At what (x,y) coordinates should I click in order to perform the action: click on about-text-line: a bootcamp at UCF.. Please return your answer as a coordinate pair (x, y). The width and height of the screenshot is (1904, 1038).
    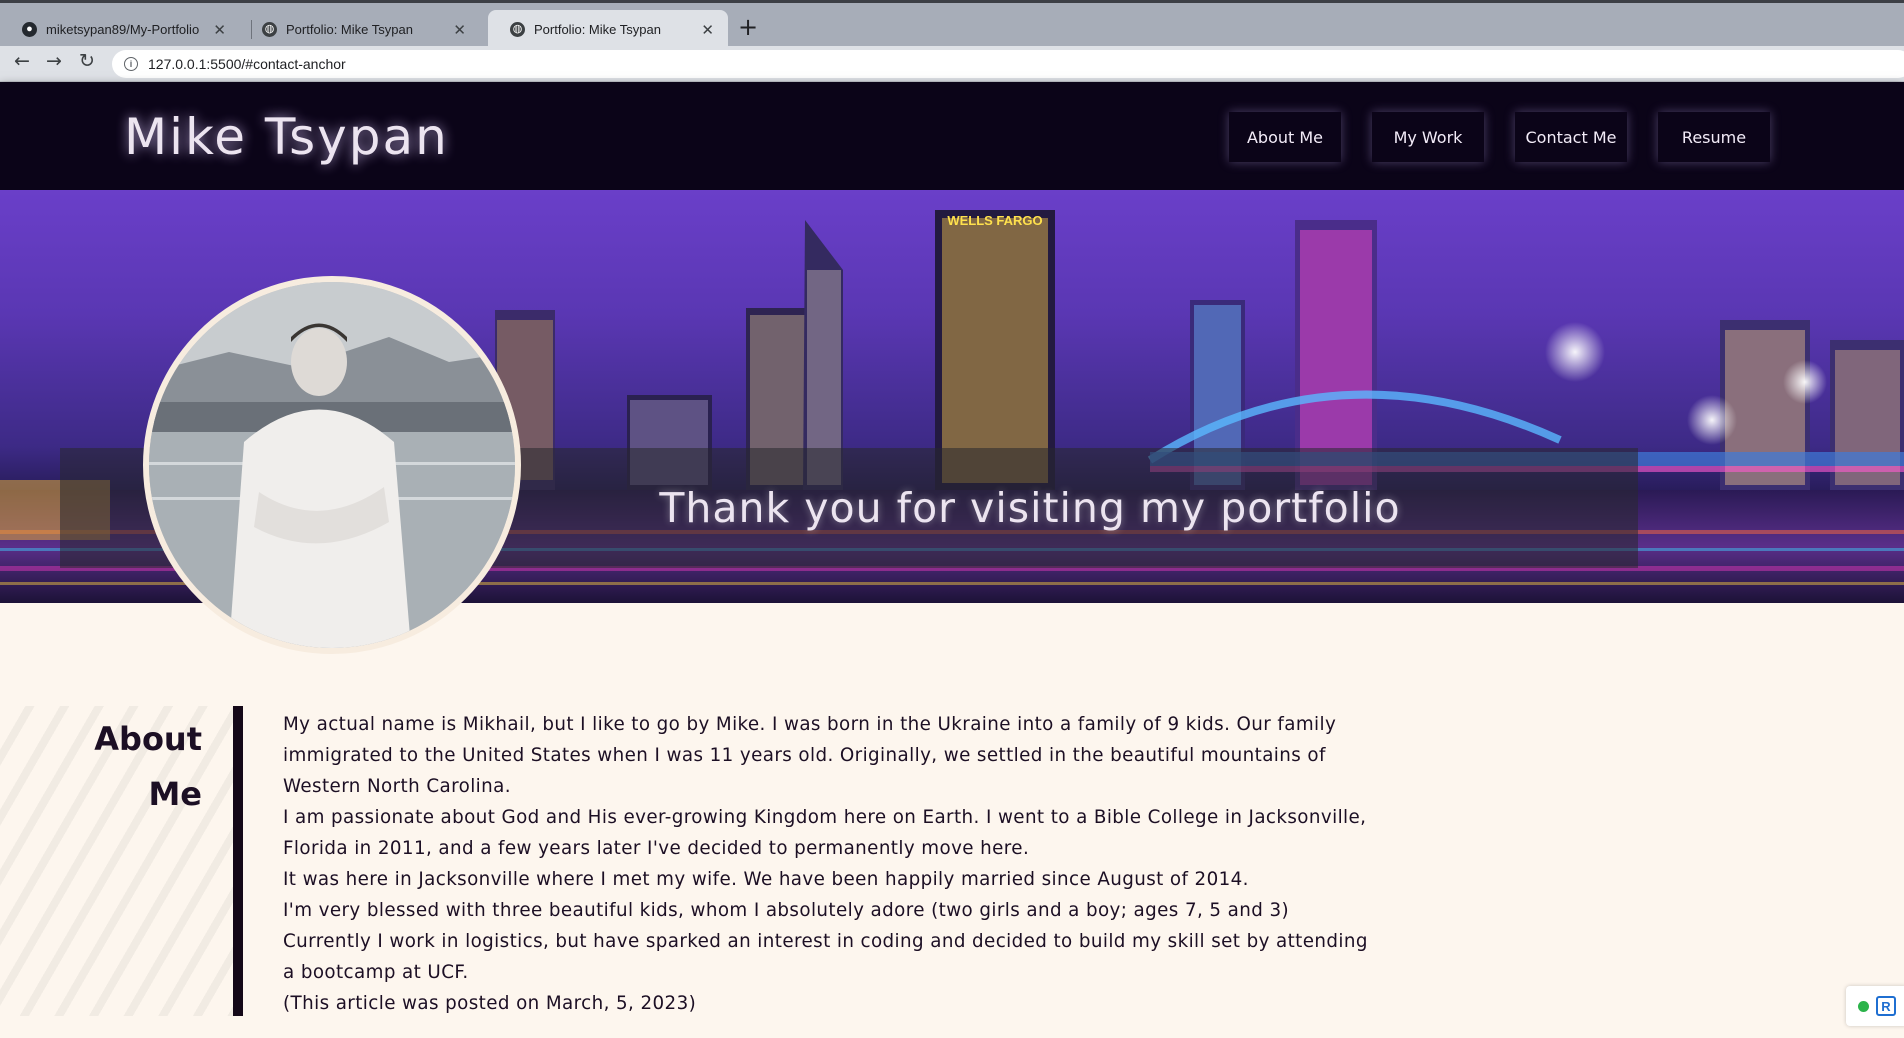
    Looking at the image, I should click on (376, 972).